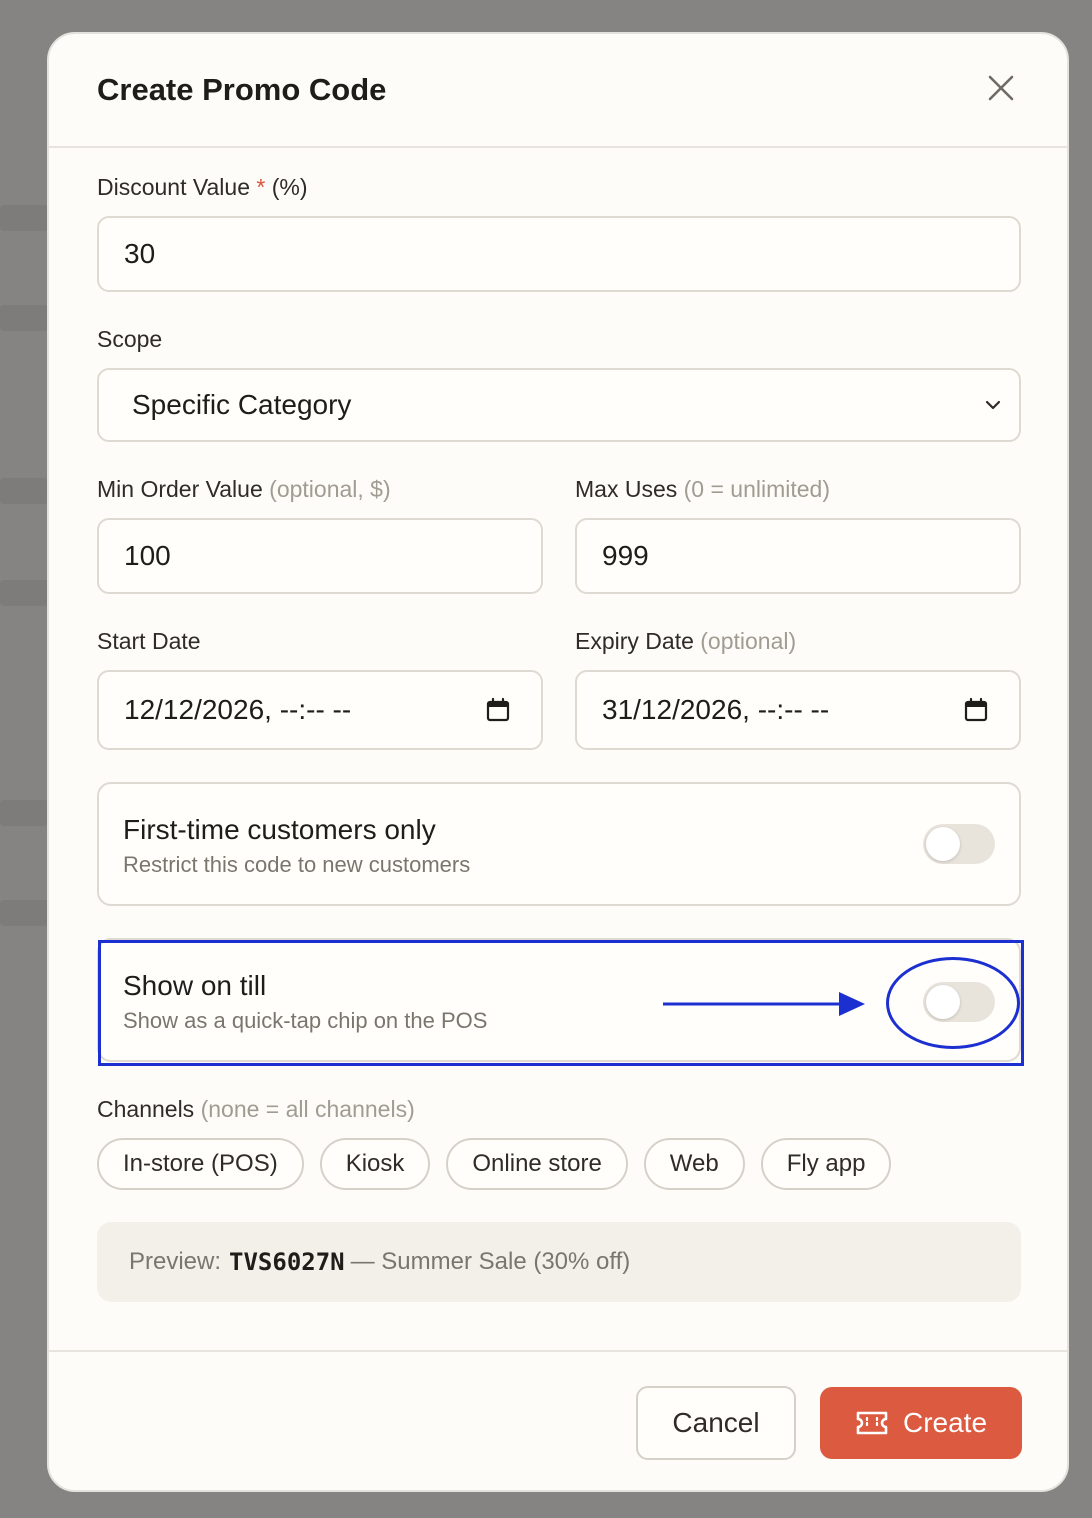  What do you see at coordinates (626, 489) in the screenshot?
I see `max-uses-label-text: Max Uses` at bounding box center [626, 489].